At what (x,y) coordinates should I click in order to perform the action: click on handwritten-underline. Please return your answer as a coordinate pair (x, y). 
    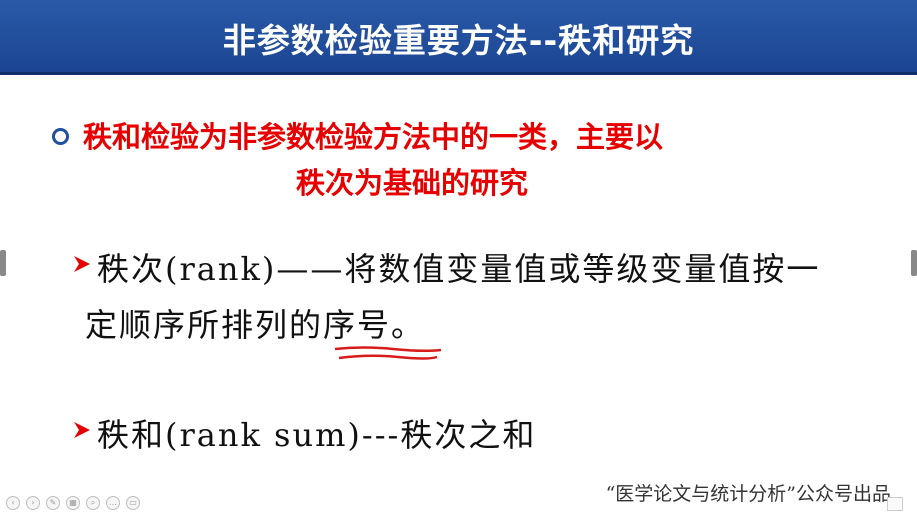
    Looking at the image, I should click on (388, 353).